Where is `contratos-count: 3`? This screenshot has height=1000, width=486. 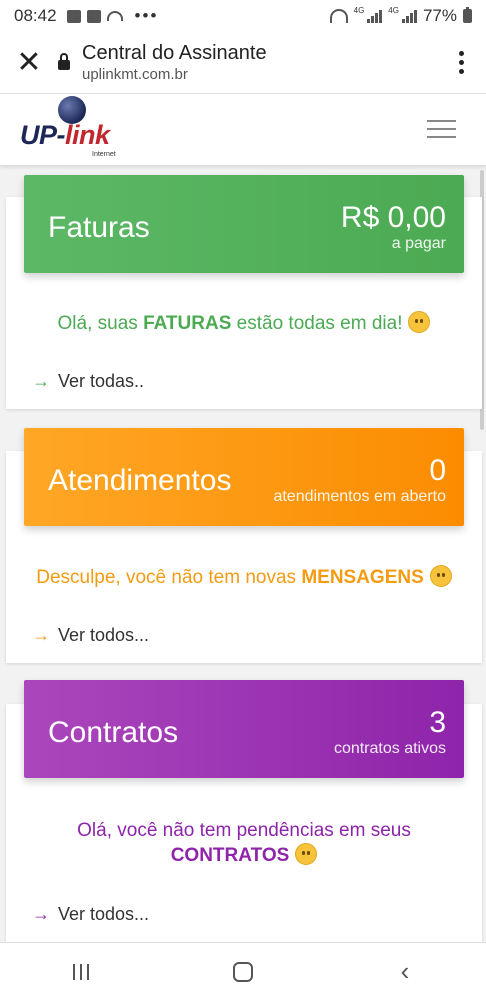
contratos-count: 3 is located at coordinates (437, 722).